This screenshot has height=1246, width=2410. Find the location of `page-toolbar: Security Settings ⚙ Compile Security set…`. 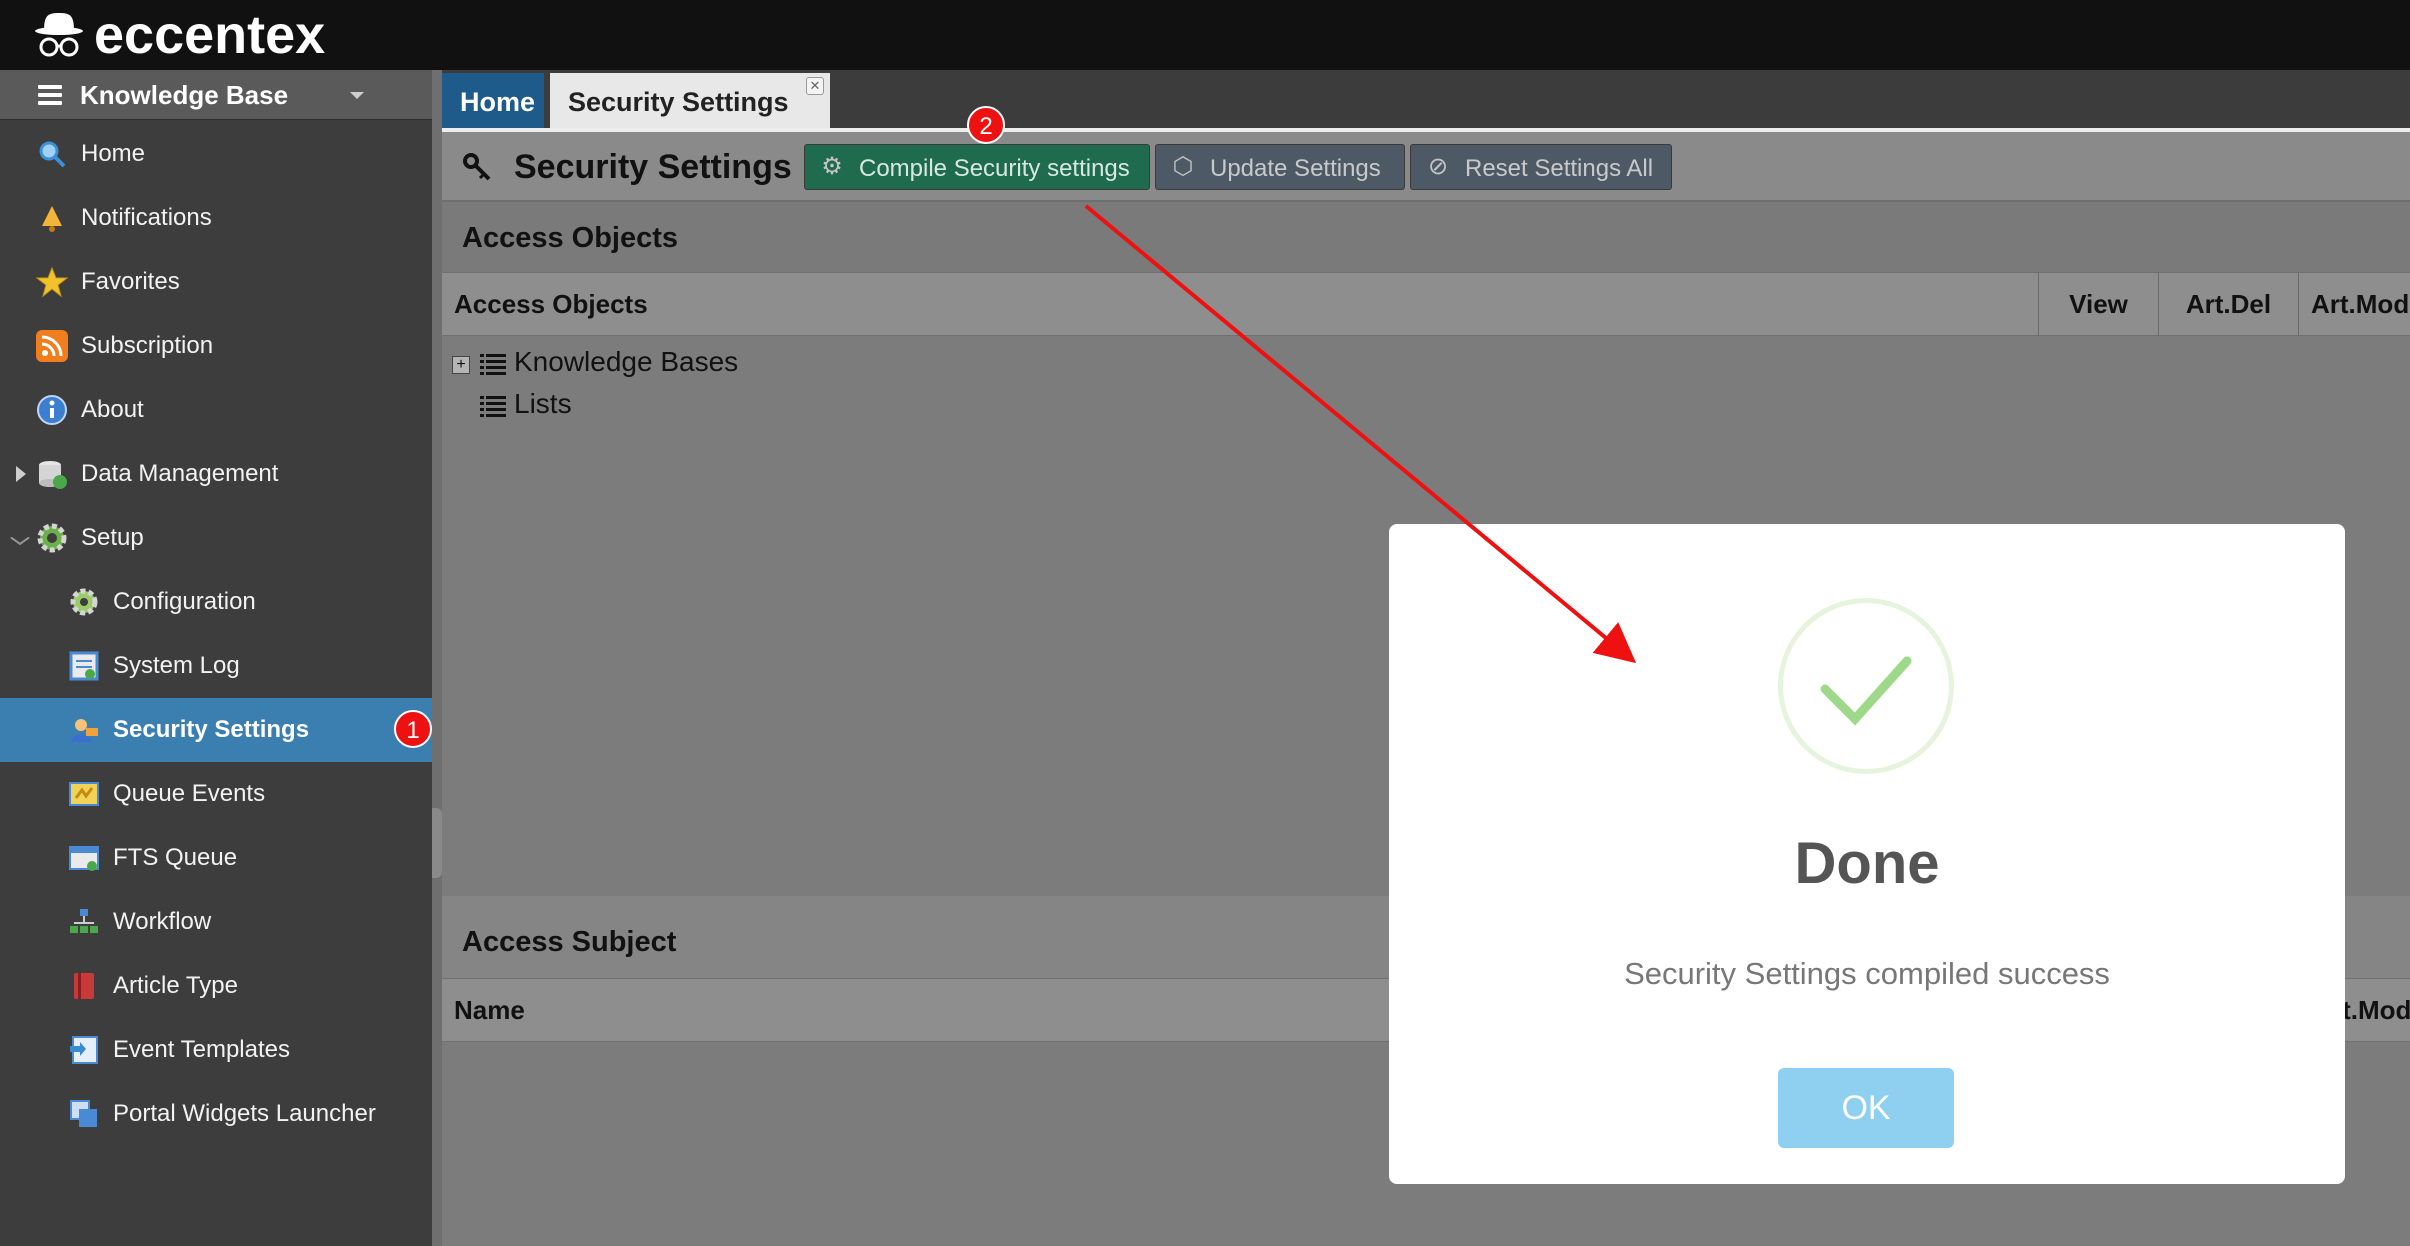

page-toolbar: Security Settings ⚙ Compile Security set… is located at coordinates (1426, 167).